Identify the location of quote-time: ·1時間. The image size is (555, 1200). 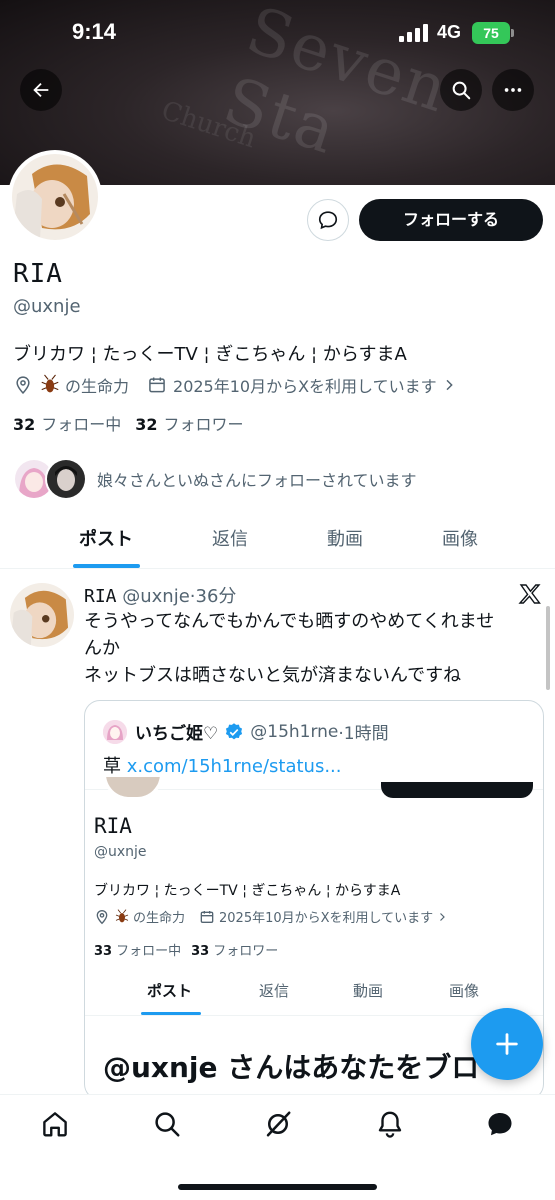
(363, 734).